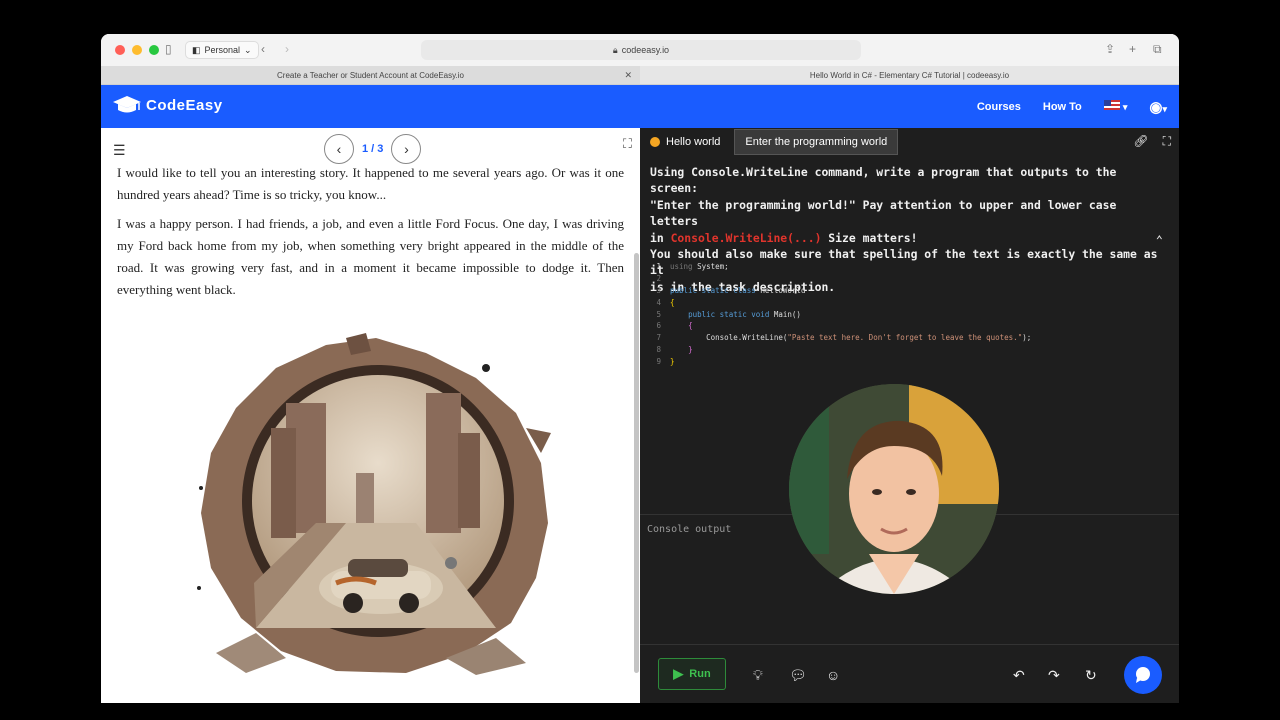  Describe the element at coordinates (1027, 338) in the screenshot. I see `code-token: );` at that location.